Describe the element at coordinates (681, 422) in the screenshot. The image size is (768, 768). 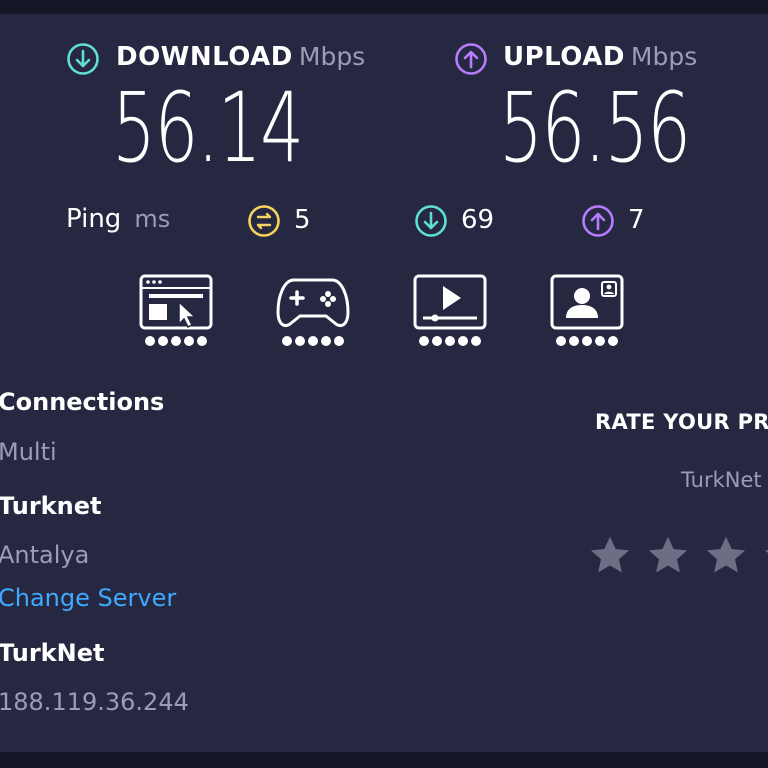
I see `rate-provider-title: RATE YOUR PR` at that location.